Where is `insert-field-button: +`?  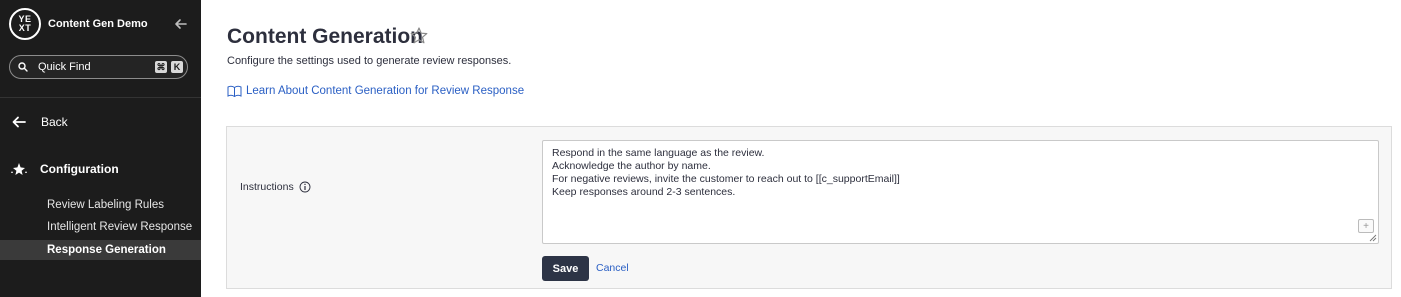
insert-field-button: + is located at coordinates (1366, 226).